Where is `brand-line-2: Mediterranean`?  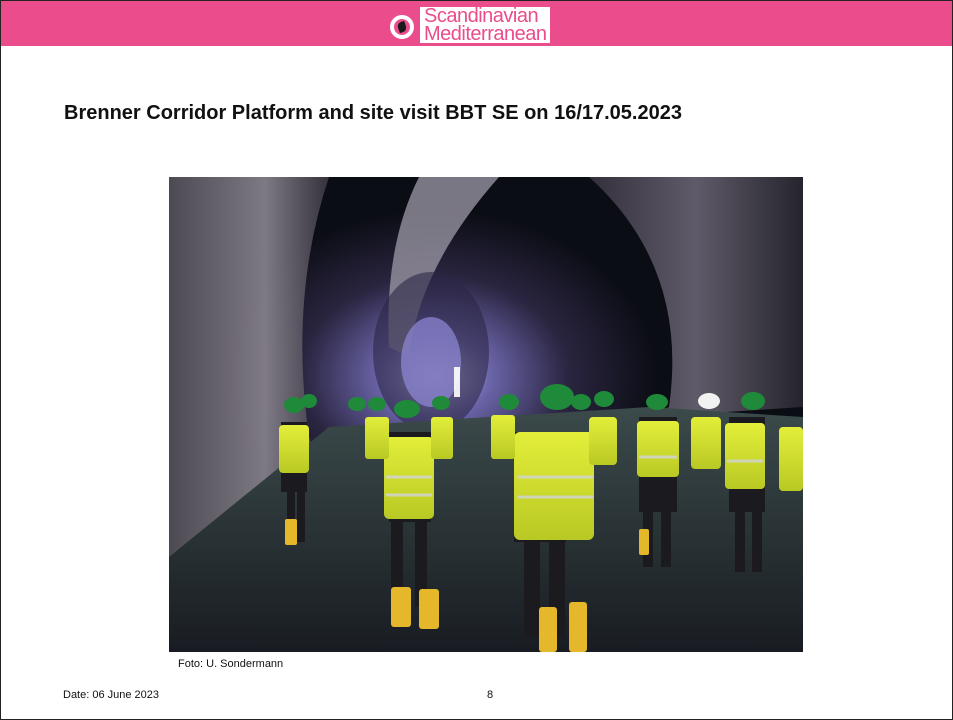 brand-line-2: Mediterranean is located at coordinates (485, 34).